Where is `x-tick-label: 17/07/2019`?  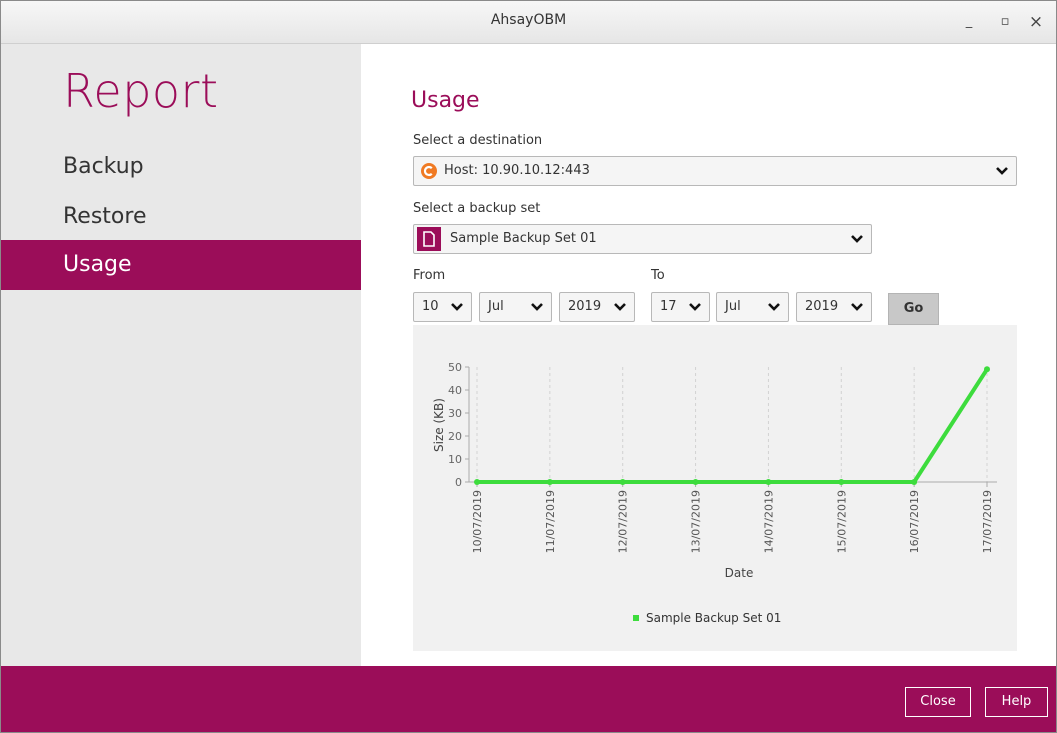 x-tick-label: 17/07/2019 is located at coordinates (987, 521).